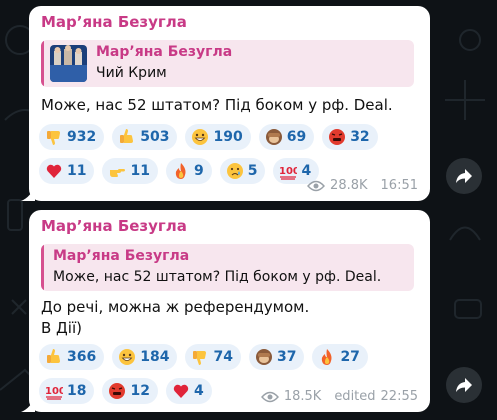  I want to click on crying-face-icon, so click(235, 171).